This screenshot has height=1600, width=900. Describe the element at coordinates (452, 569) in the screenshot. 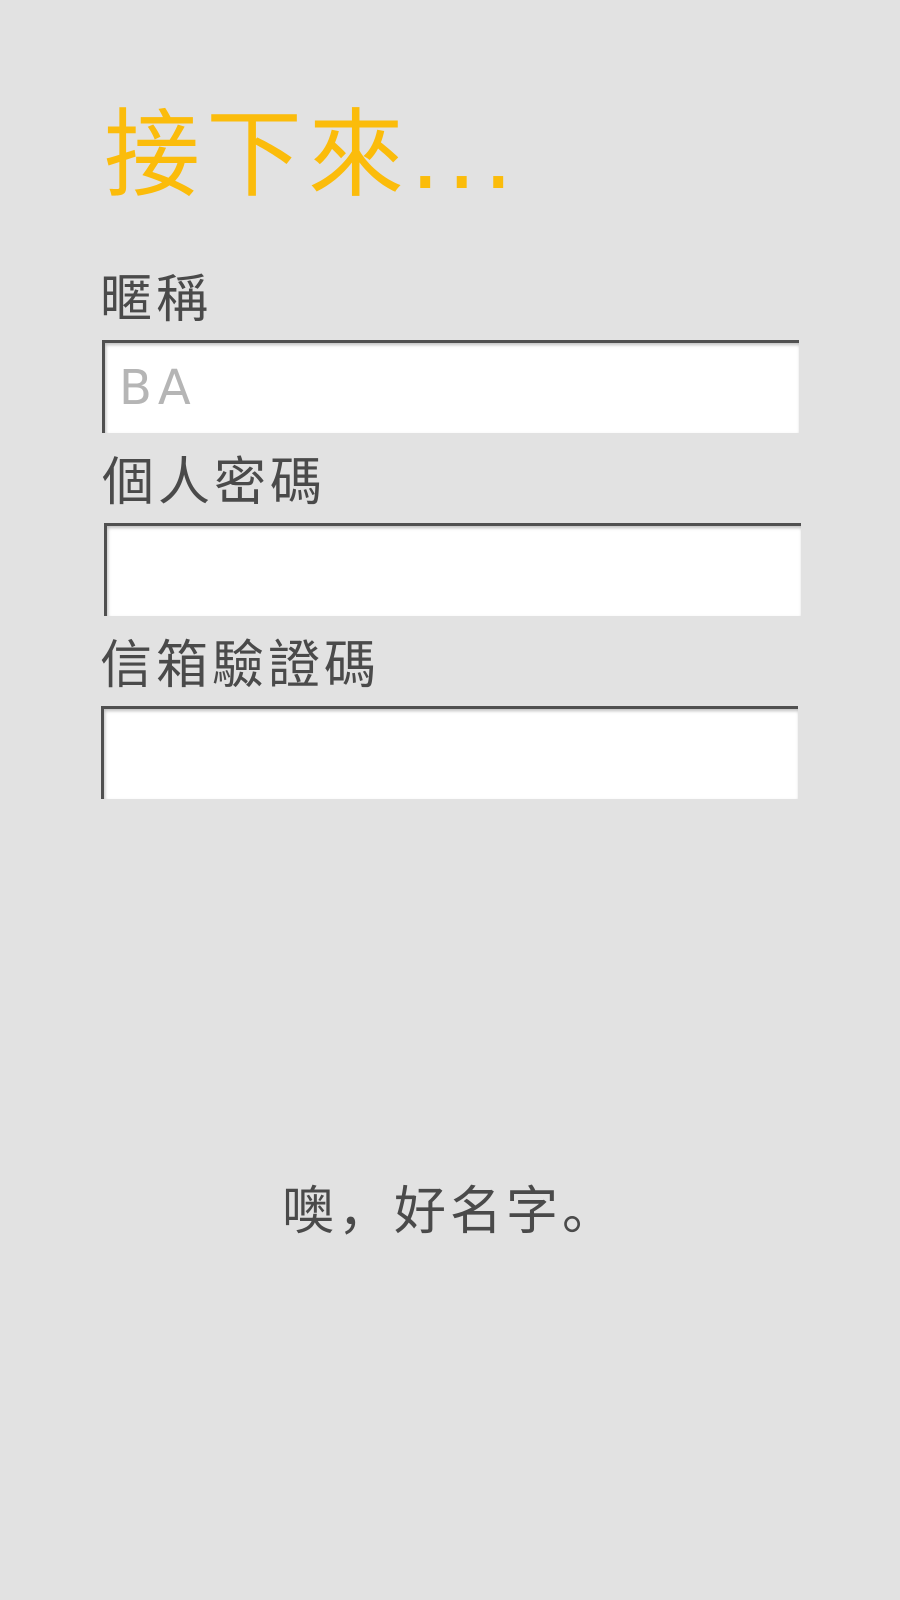

I see `password-input` at that location.